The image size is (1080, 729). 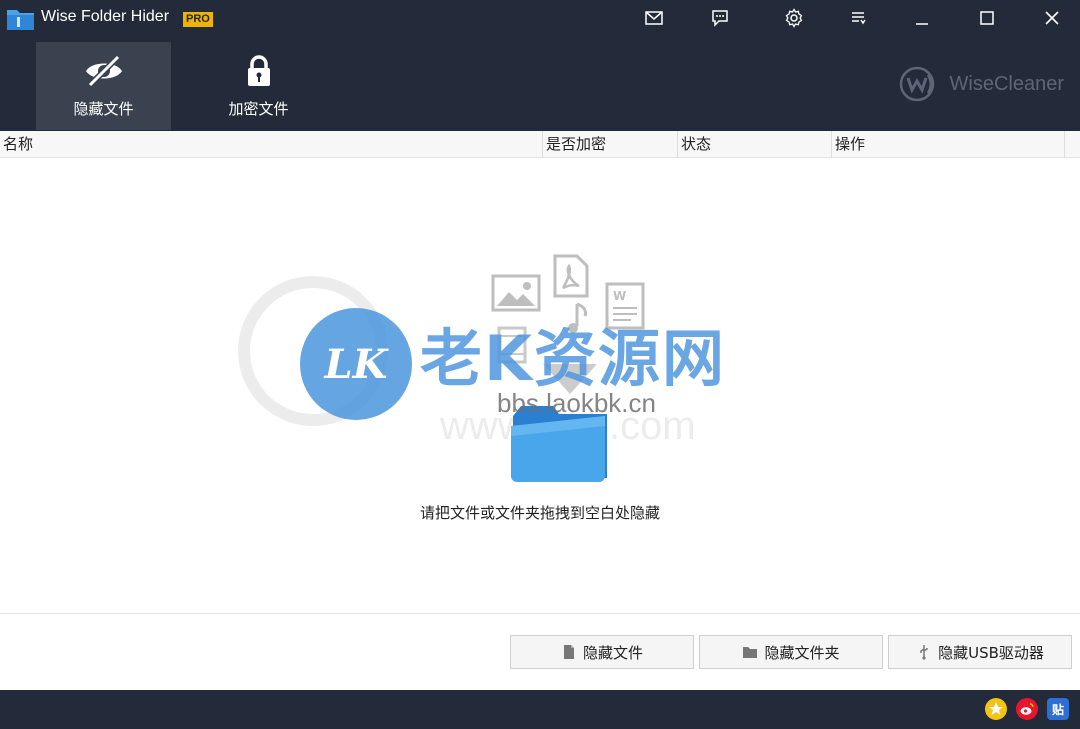 I want to click on drop-hint: 请把文件或文件夹拖拽到空白处隐藏, so click(x=539, y=513).